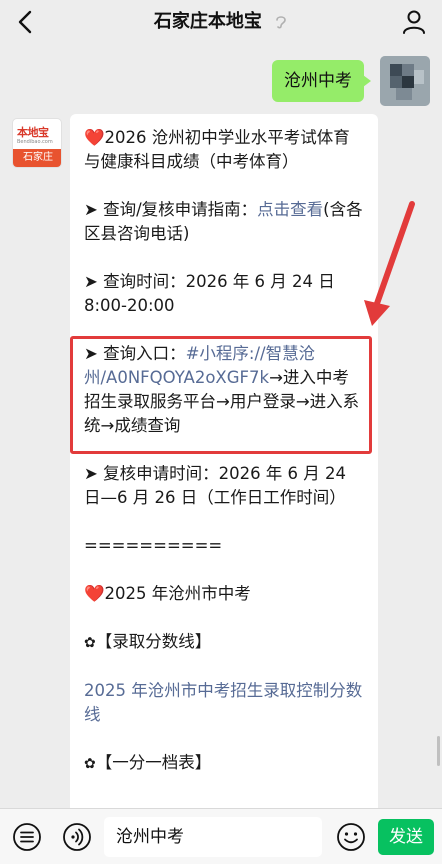 This screenshot has width=442, height=864. What do you see at coordinates (171, 209) in the screenshot?
I see `guide-prefix: ➤ 查询/复核申请指南：` at bounding box center [171, 209].